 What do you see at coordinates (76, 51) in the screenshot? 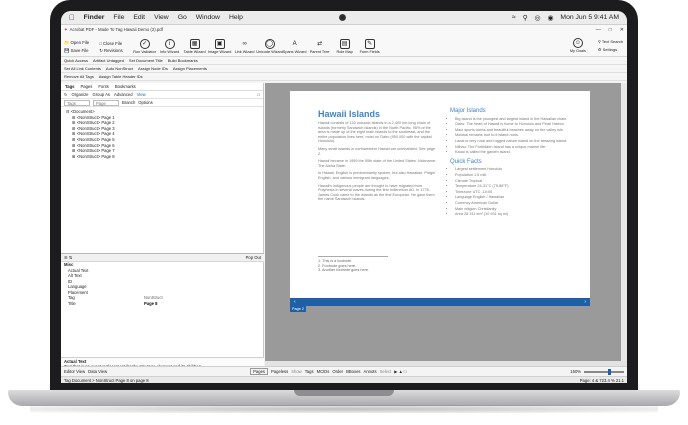
I see `save-file-button: 💾 Save File` at bounding box center [76, 51].